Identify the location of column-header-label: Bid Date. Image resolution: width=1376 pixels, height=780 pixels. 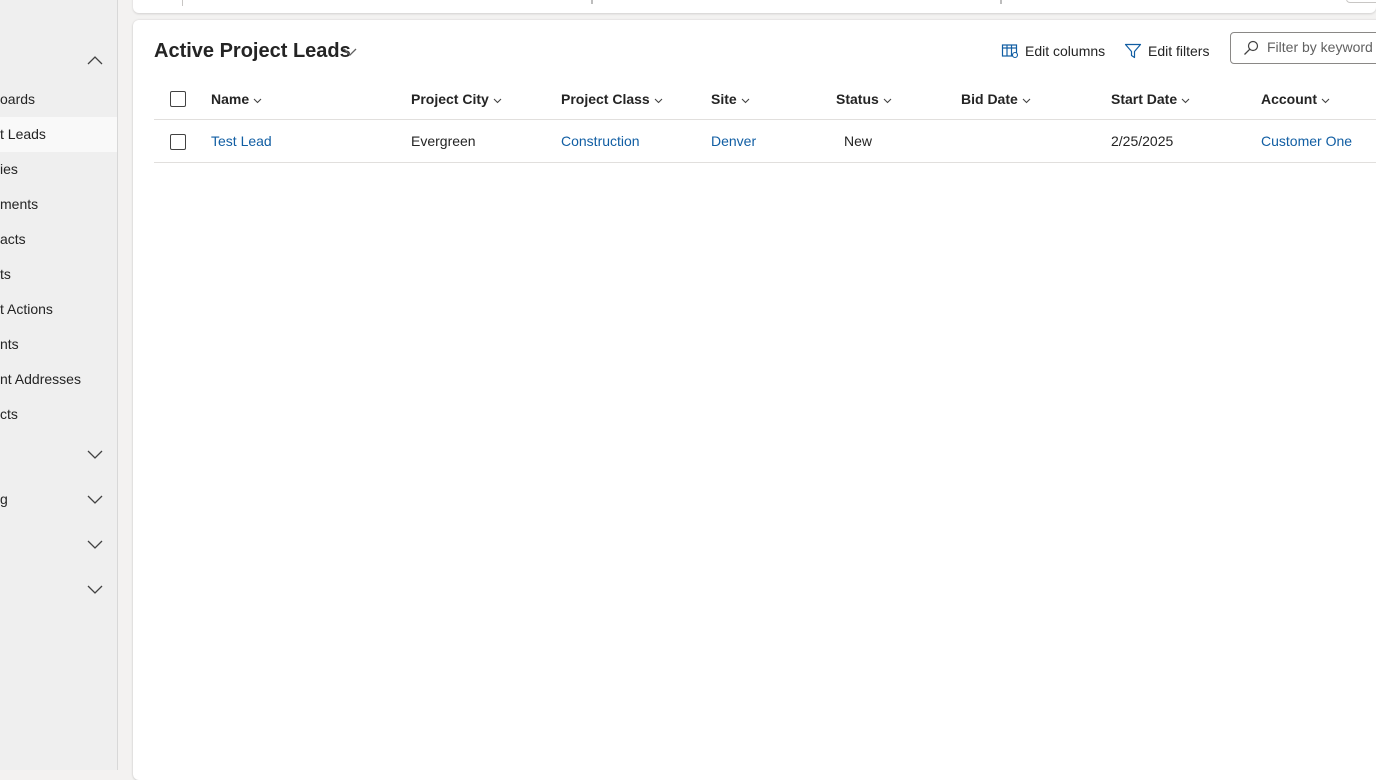
(989, 99).